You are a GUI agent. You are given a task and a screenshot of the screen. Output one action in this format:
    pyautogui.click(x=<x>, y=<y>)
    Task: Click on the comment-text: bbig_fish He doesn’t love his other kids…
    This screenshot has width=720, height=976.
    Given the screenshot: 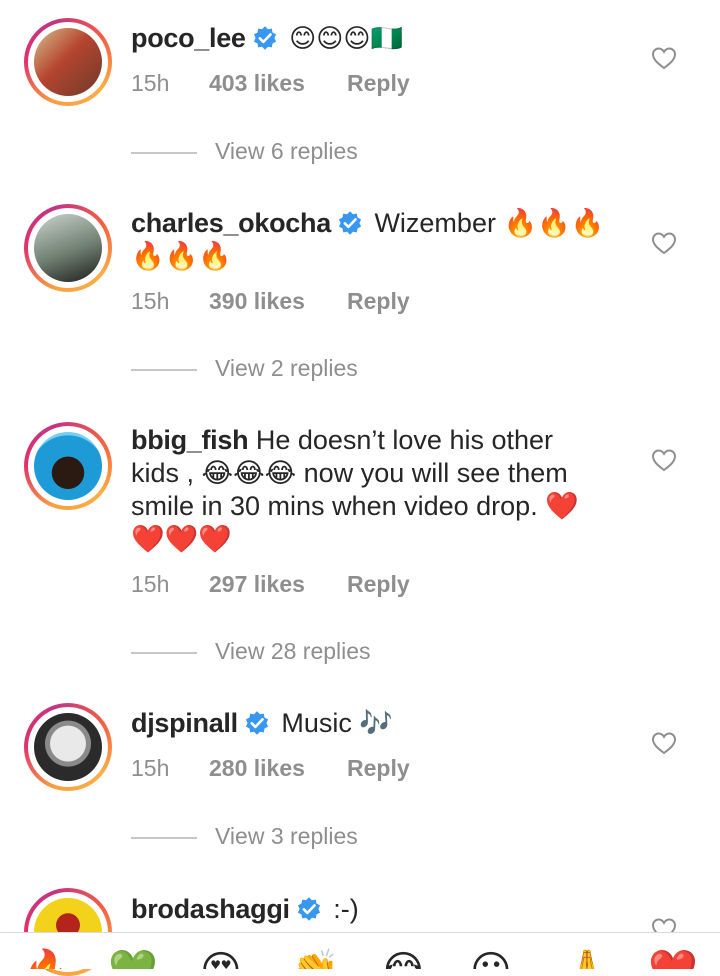 What is the action you would take?
    pyautogui.click(x=371, y=490)
    